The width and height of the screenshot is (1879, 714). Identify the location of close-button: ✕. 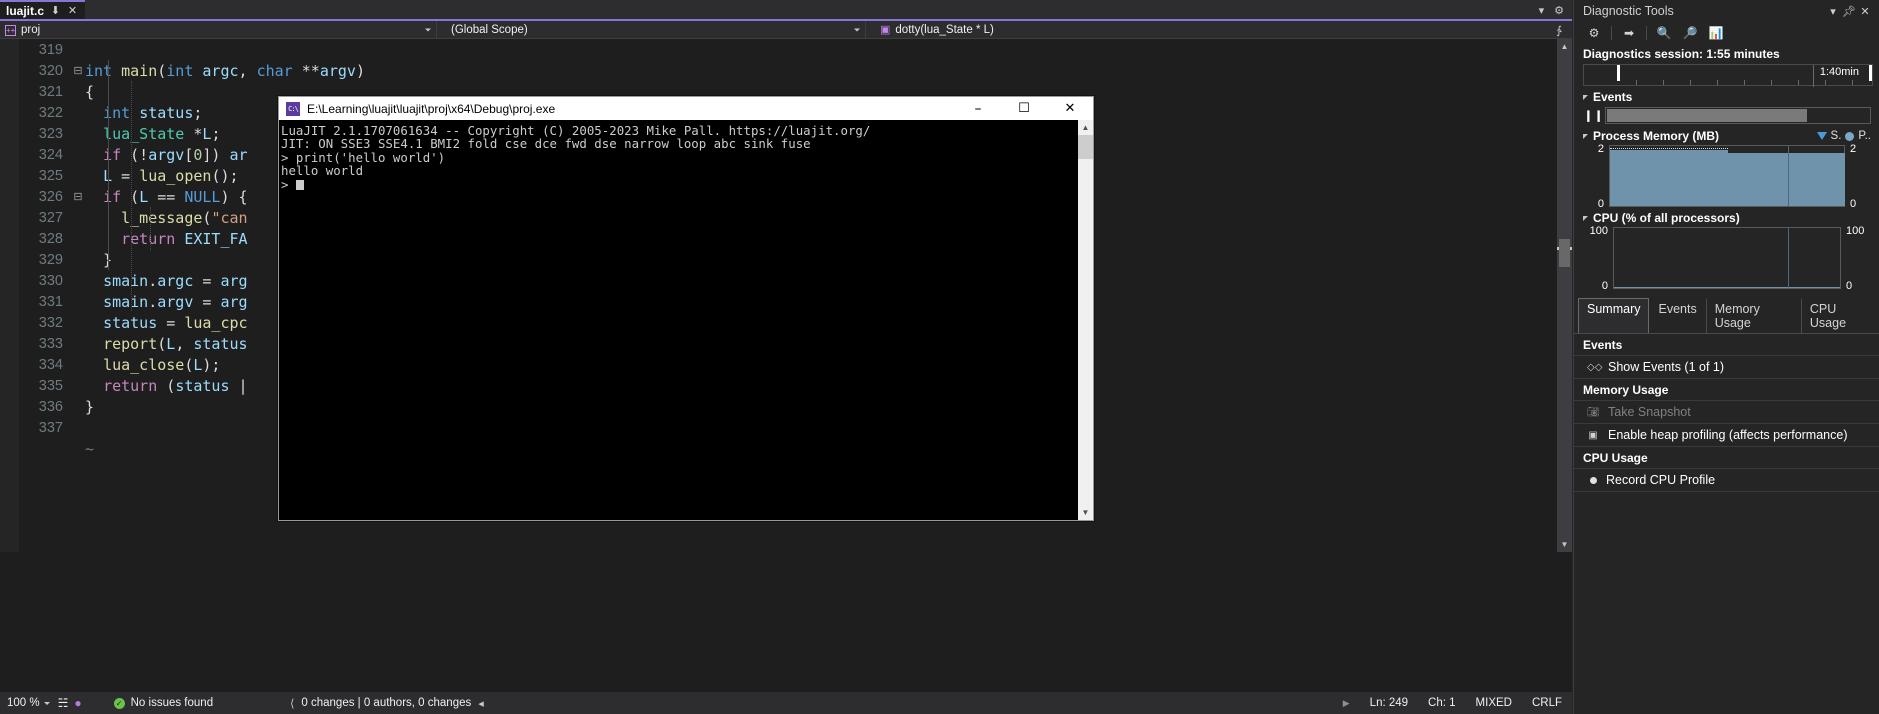
(1070, 108).